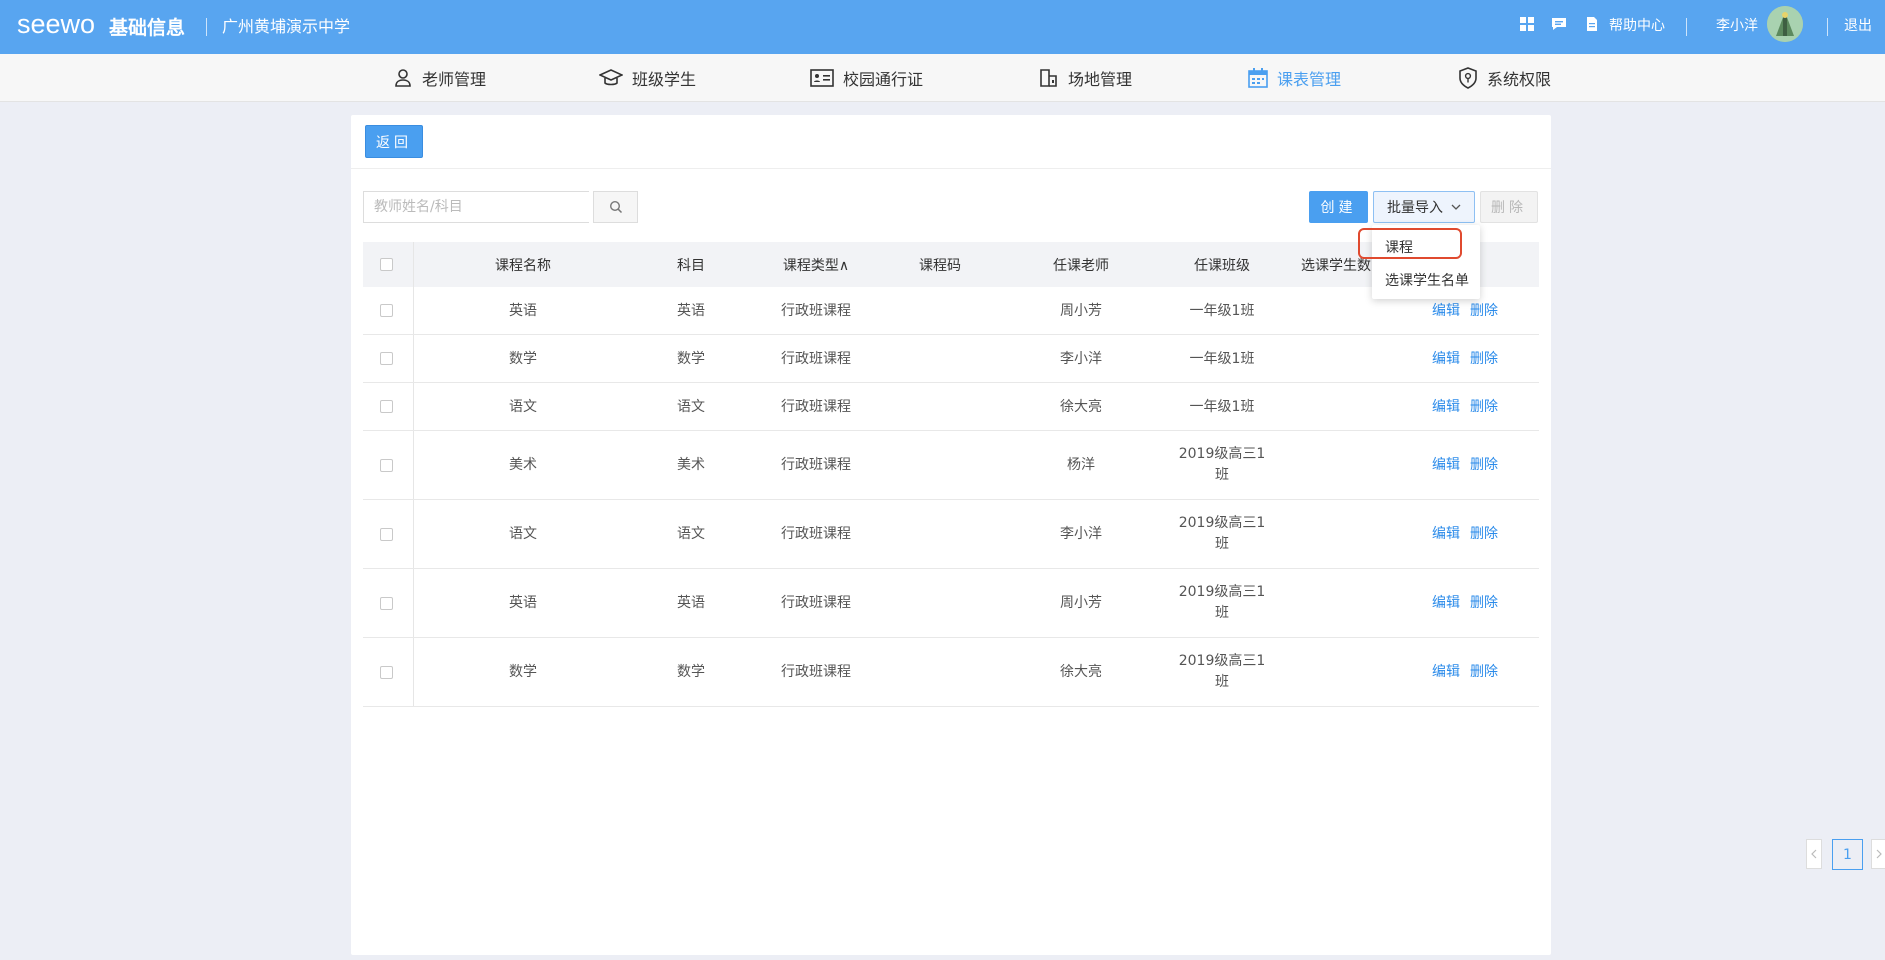 This screenshot has width=1885, height=960. I want to click on table-row: 美术 美术 行政班课程 杨洋 2019级高三1班 编辑 删除, so click(951, 465).